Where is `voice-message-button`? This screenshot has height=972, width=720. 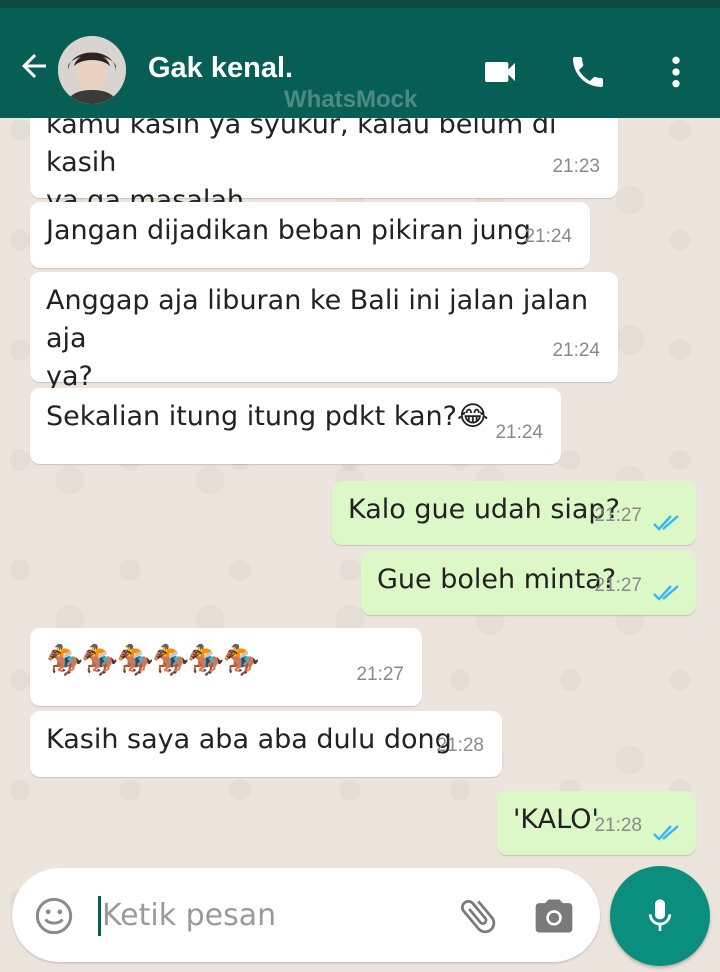 voice-message-button is located at coordinates (660, 916).